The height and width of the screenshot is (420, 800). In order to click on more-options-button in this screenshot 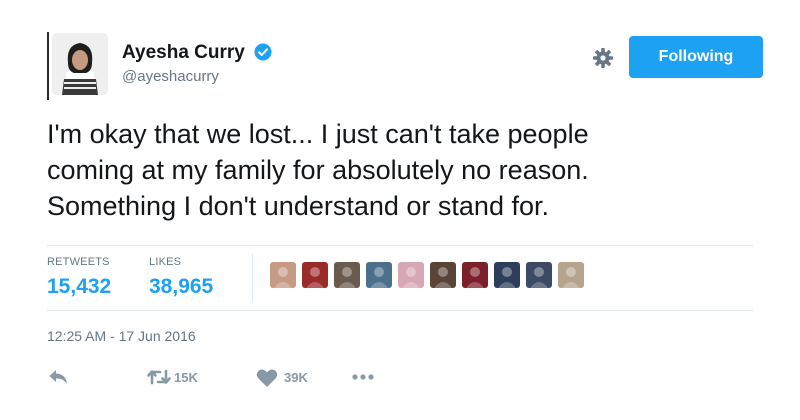, I will do `click(363, 378)`.